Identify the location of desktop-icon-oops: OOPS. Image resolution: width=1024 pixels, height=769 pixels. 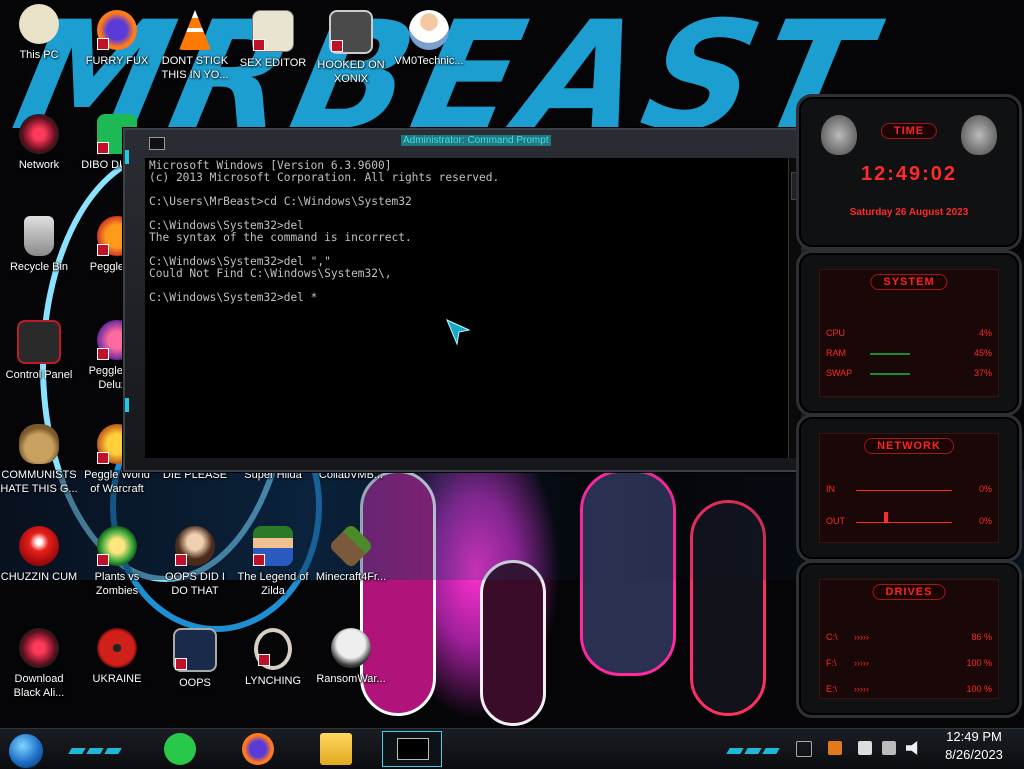
(195, 659).